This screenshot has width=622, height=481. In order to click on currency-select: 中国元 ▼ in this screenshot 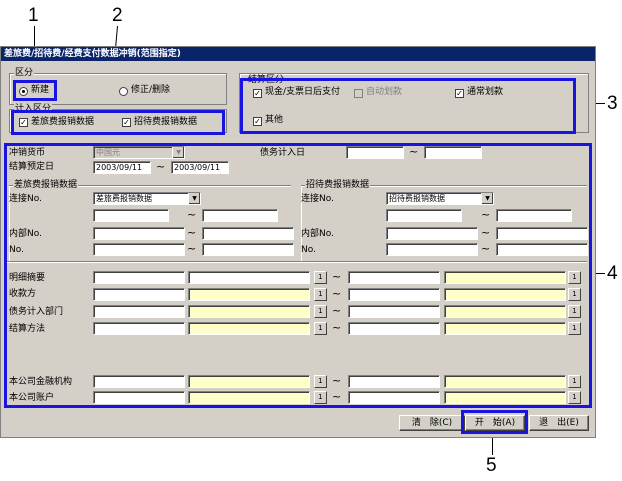, I will do `click(139, 152)`.